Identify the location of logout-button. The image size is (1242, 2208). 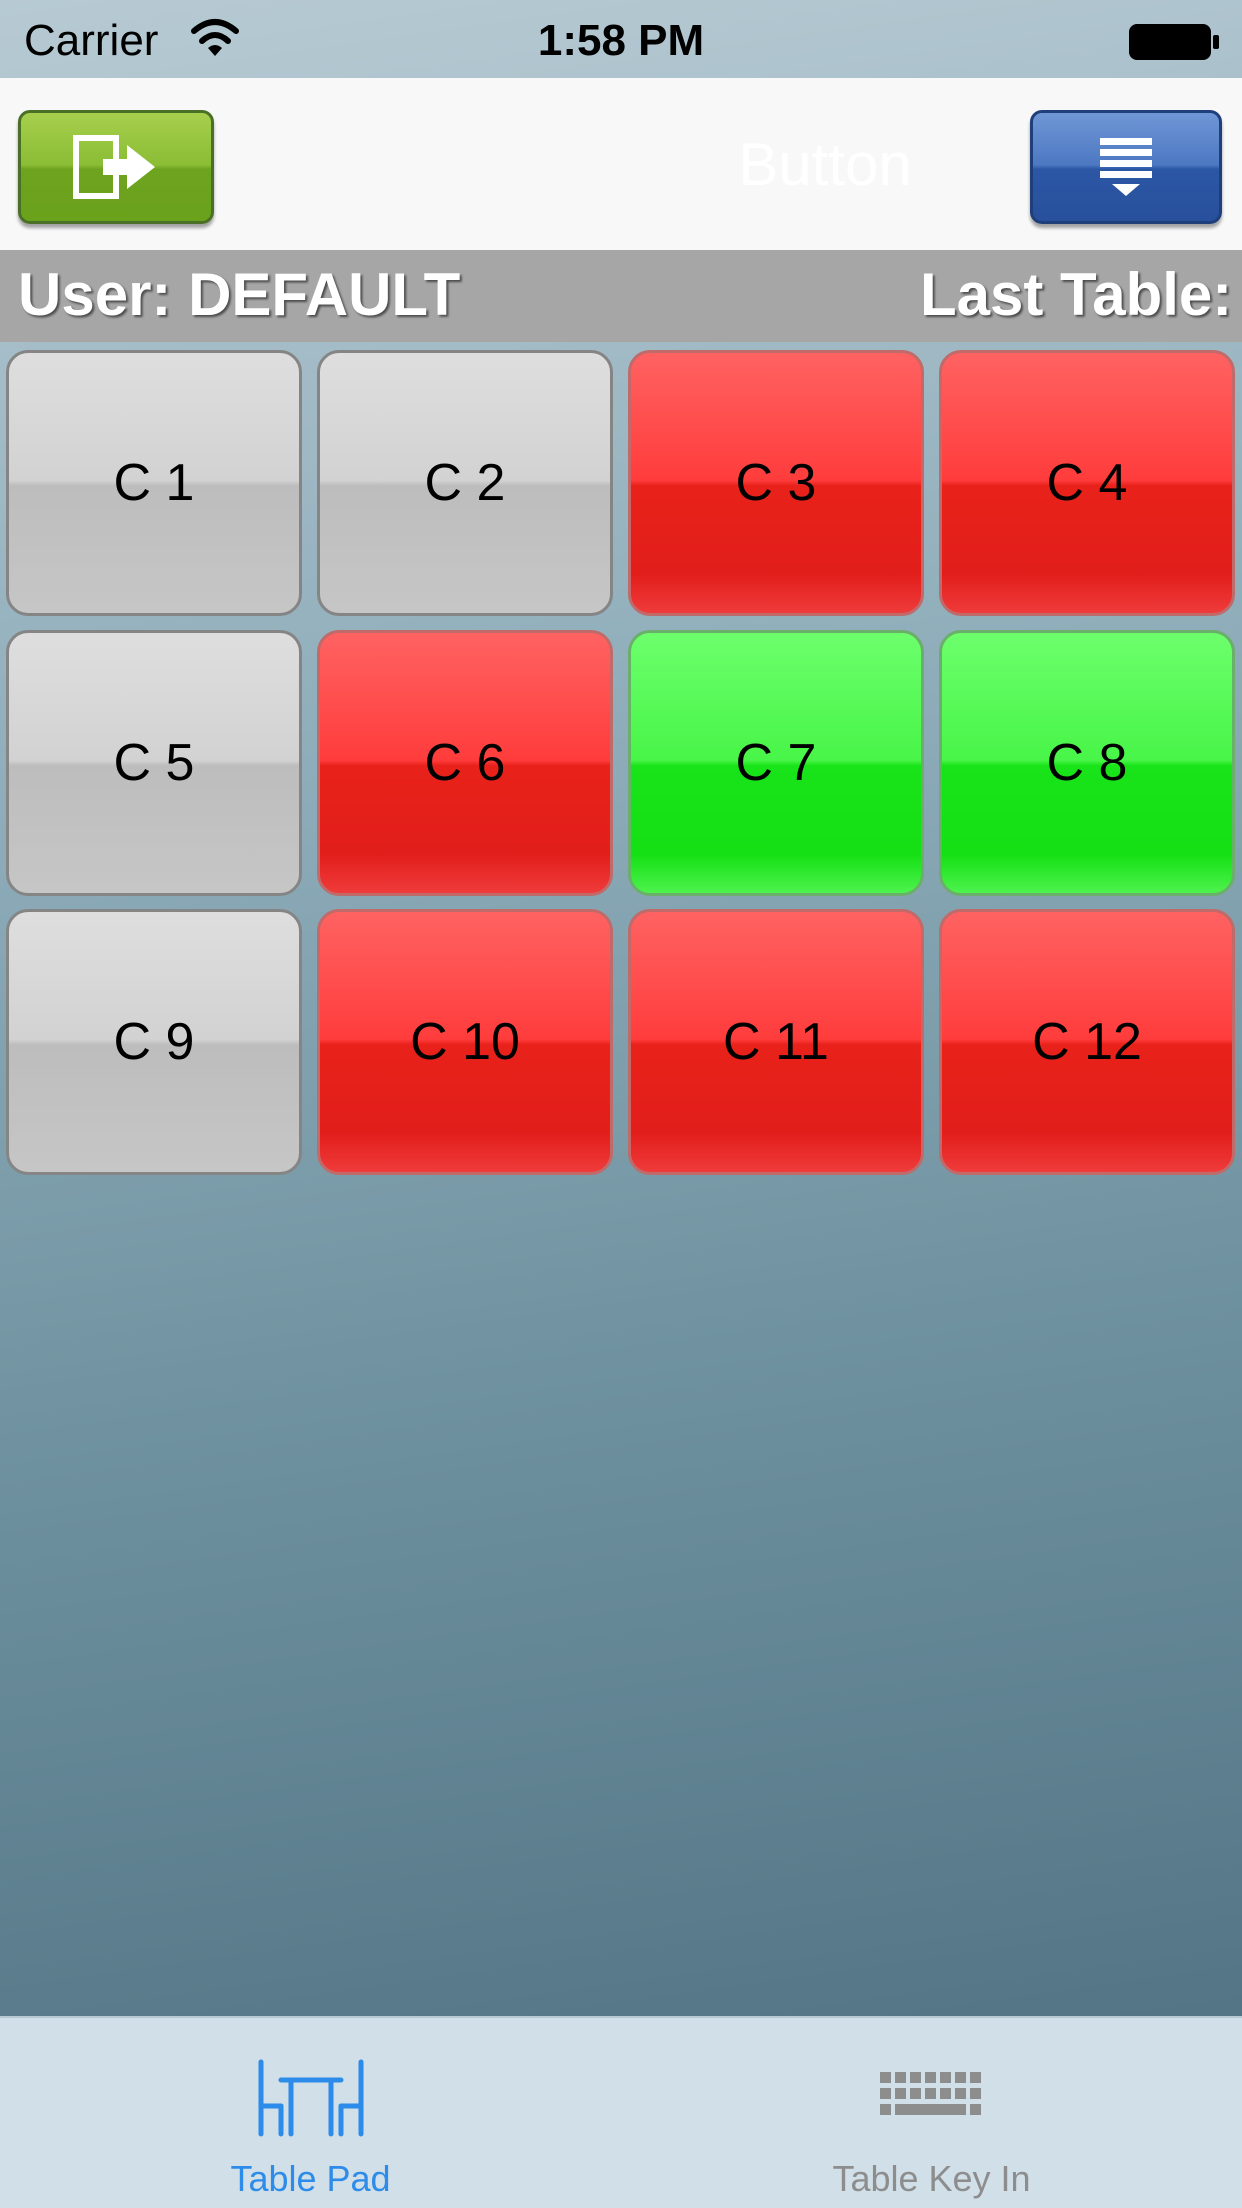
(116, 167).